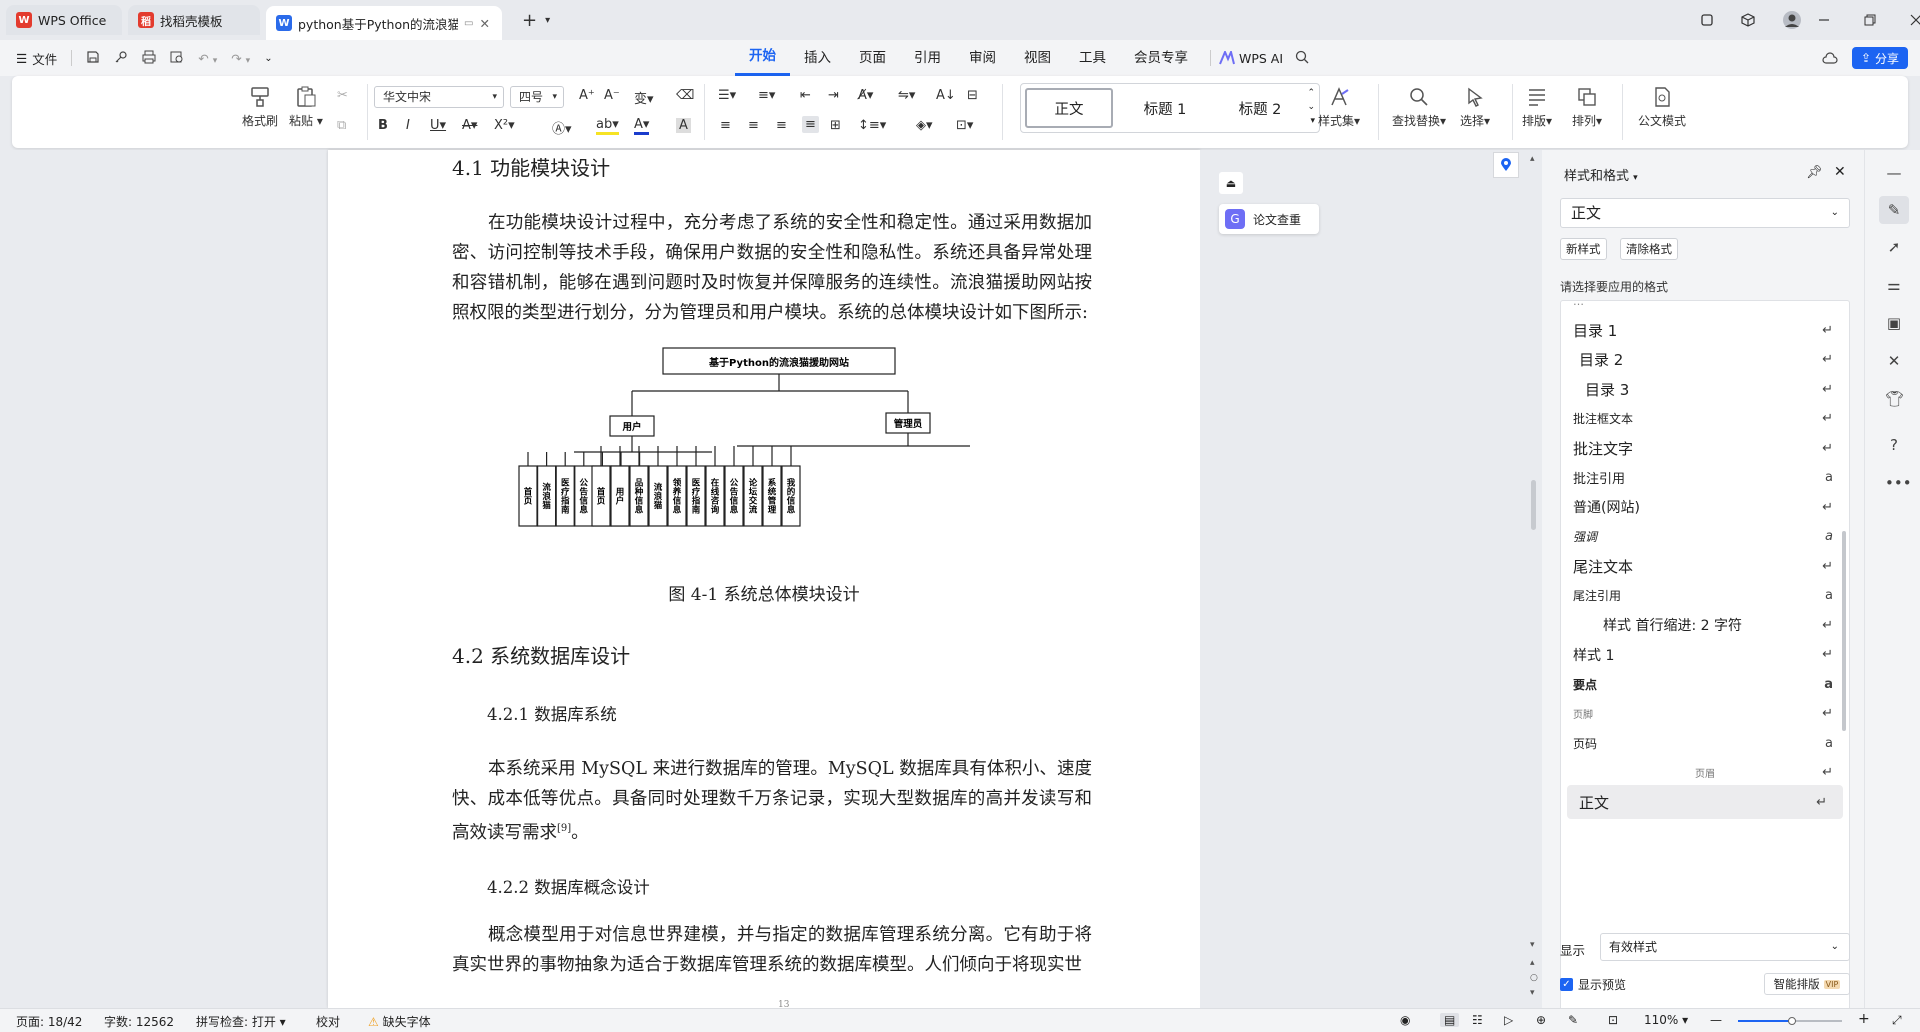 The image size is (1920, 1032). What do you see at coordinates (1666, 1020) in the screenshot?
I see `zoom-level: 110% ▾` at bounding box center [1666, 1020].